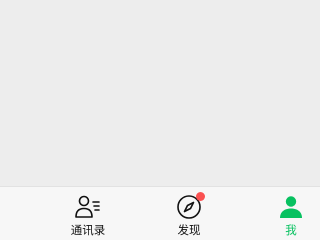 This screenshot has width=320, height=240. Describe the element at coordinates (200, 196) in the screenshot. I see `badge-dot` at that location.